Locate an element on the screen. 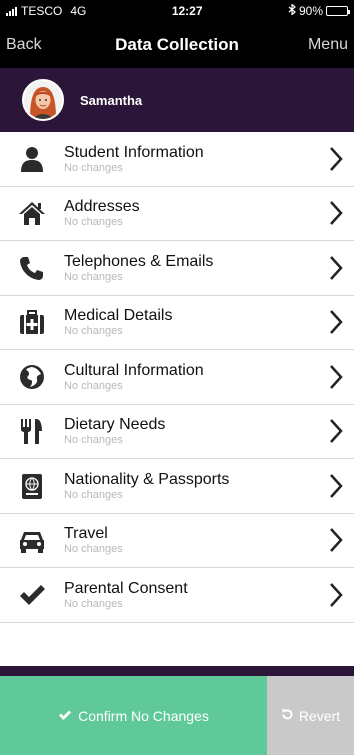  check-icon is located at coordinates (65, 716).